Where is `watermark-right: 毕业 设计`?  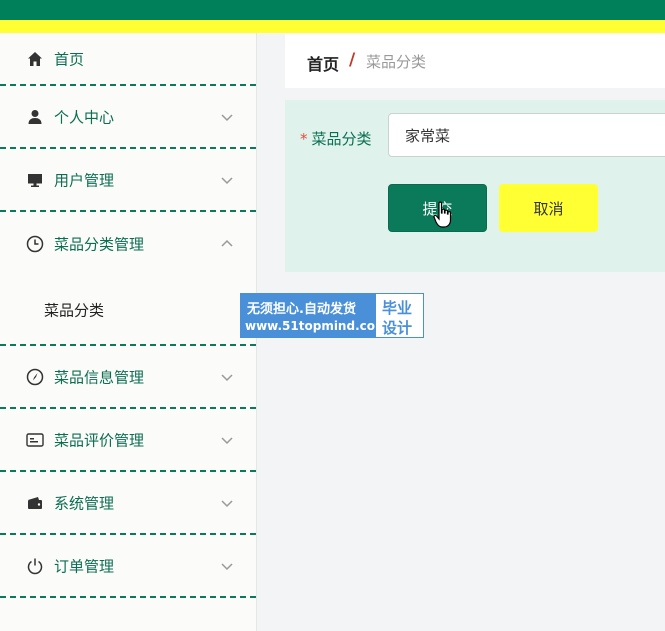
watermark-right: 毕业 设计 is located at coordinates (399, 315).